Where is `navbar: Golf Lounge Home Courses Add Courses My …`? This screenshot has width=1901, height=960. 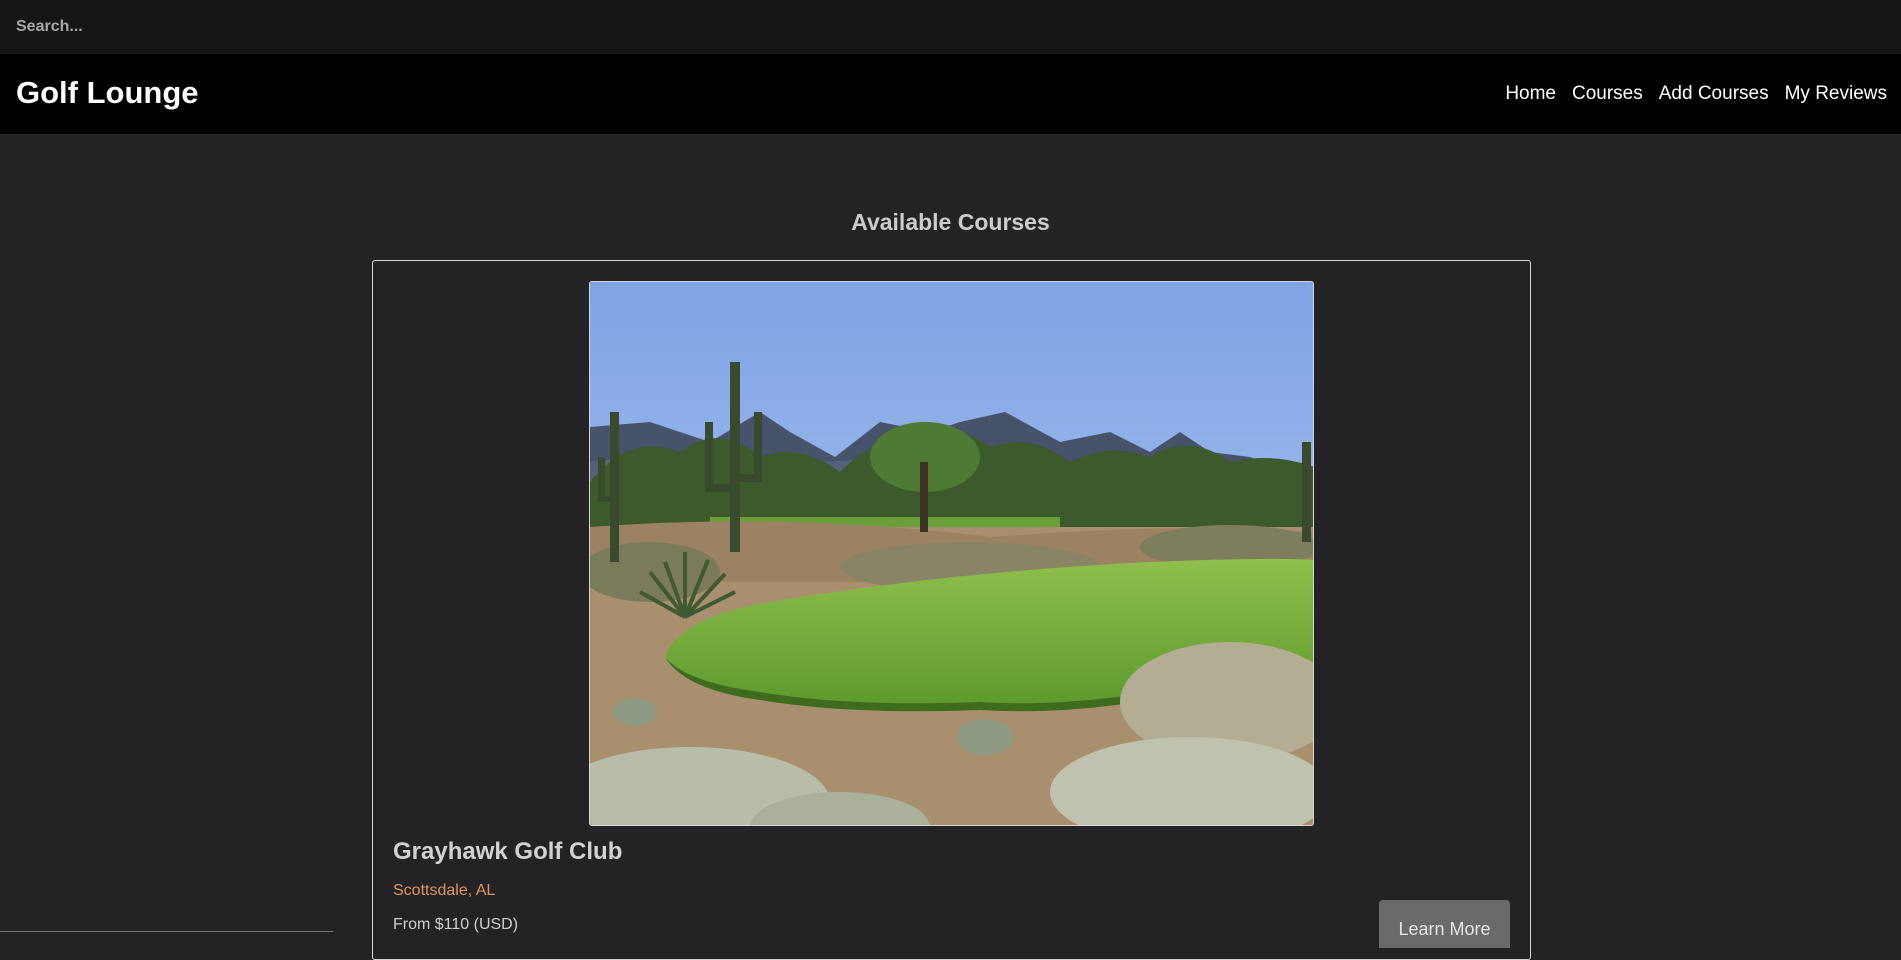
navbar: Golf Lounge Home Courses Add Courses My … is located at coordinates (950, 94).